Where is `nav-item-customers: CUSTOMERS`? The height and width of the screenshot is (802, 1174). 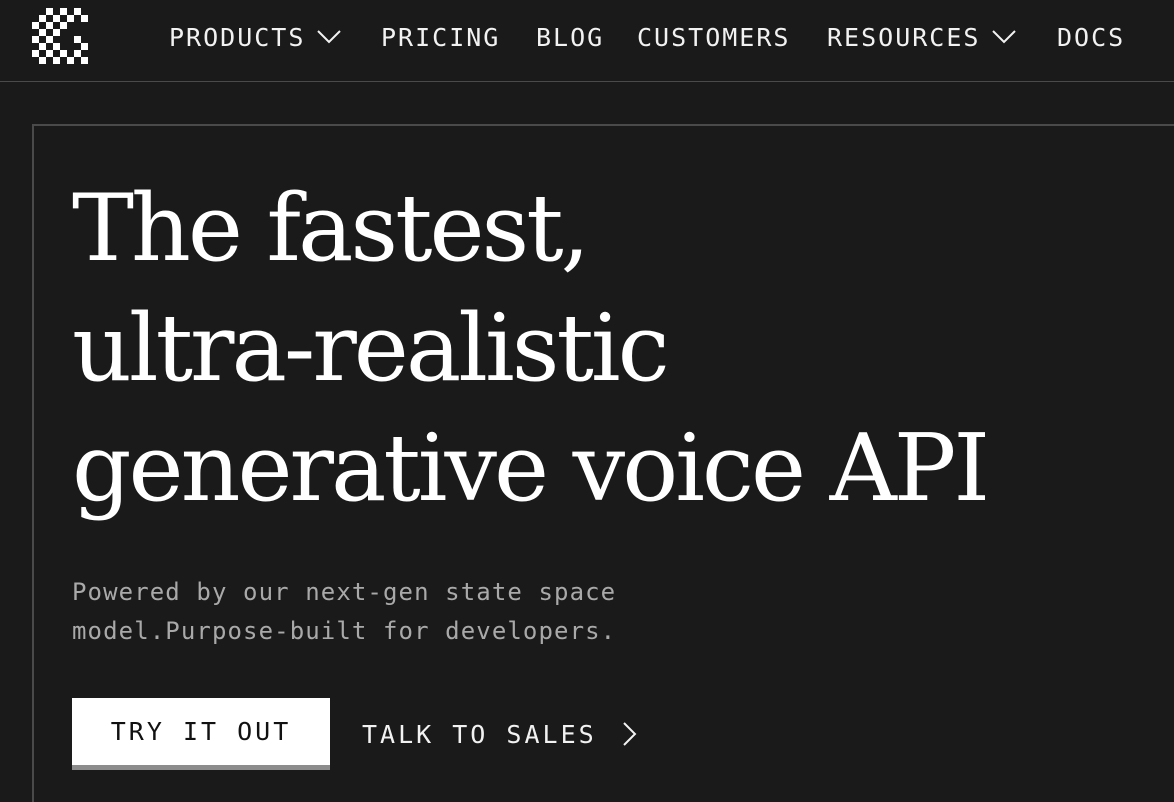
nav-item-customers: CUSTOMERS is located at coordinates (713, 37).